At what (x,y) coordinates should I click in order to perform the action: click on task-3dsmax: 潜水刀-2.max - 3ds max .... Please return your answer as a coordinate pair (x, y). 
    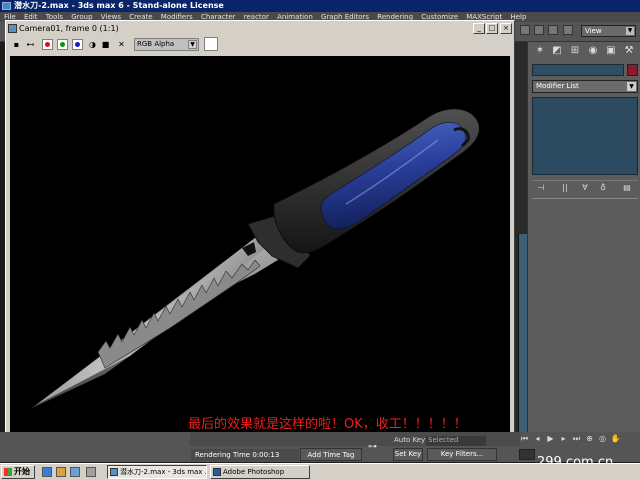
    Looking at the image, I should click on (157, 472).